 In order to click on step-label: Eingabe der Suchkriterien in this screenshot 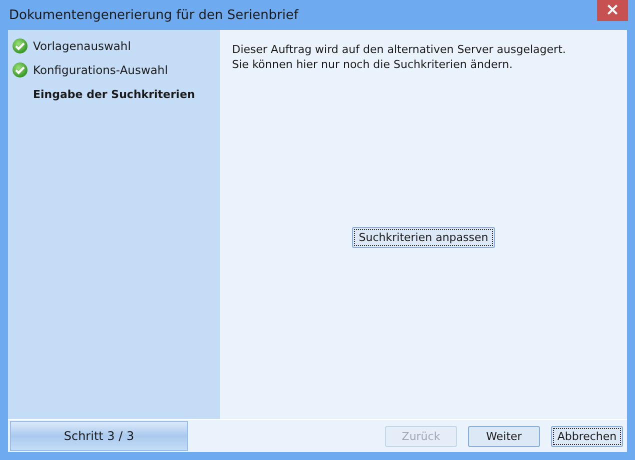, I will do `click(114, 94)`.